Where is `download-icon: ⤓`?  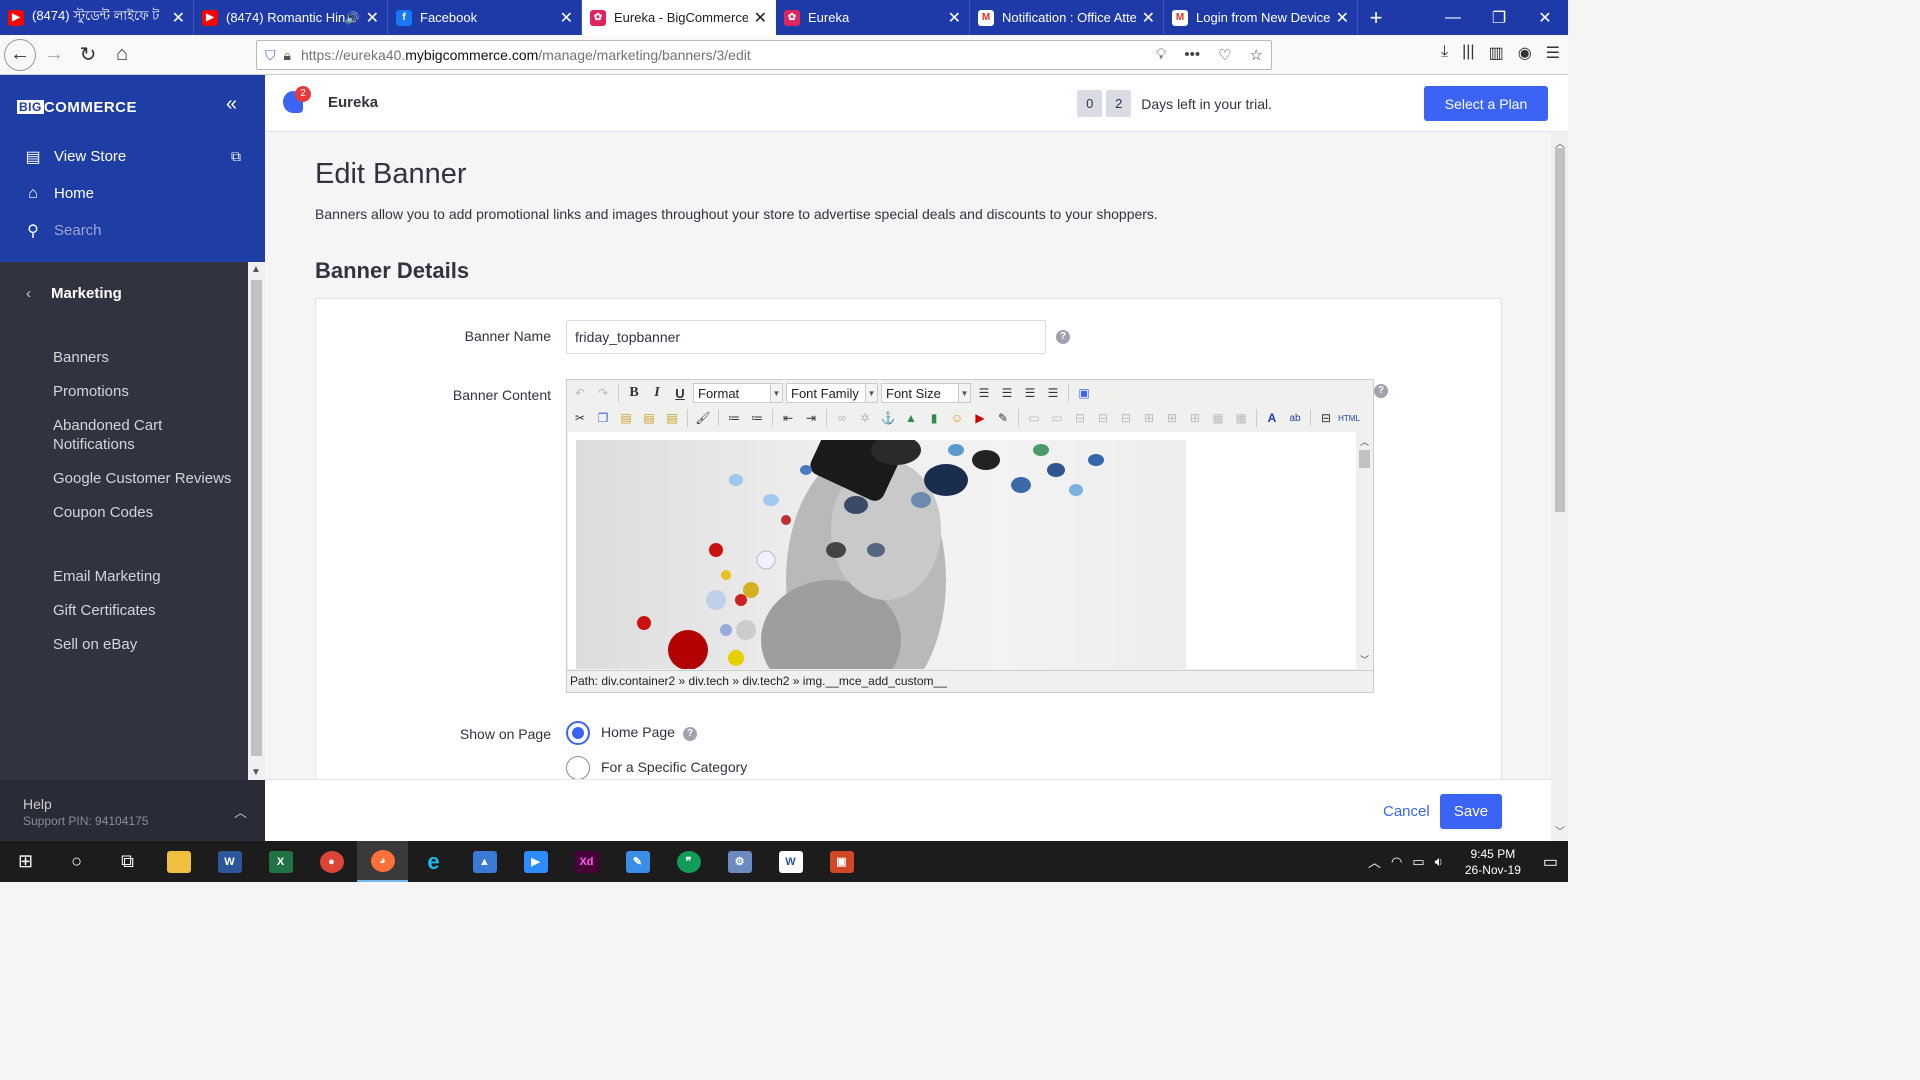
download-icon: ⤓ is located at coordinates (1444, 53).